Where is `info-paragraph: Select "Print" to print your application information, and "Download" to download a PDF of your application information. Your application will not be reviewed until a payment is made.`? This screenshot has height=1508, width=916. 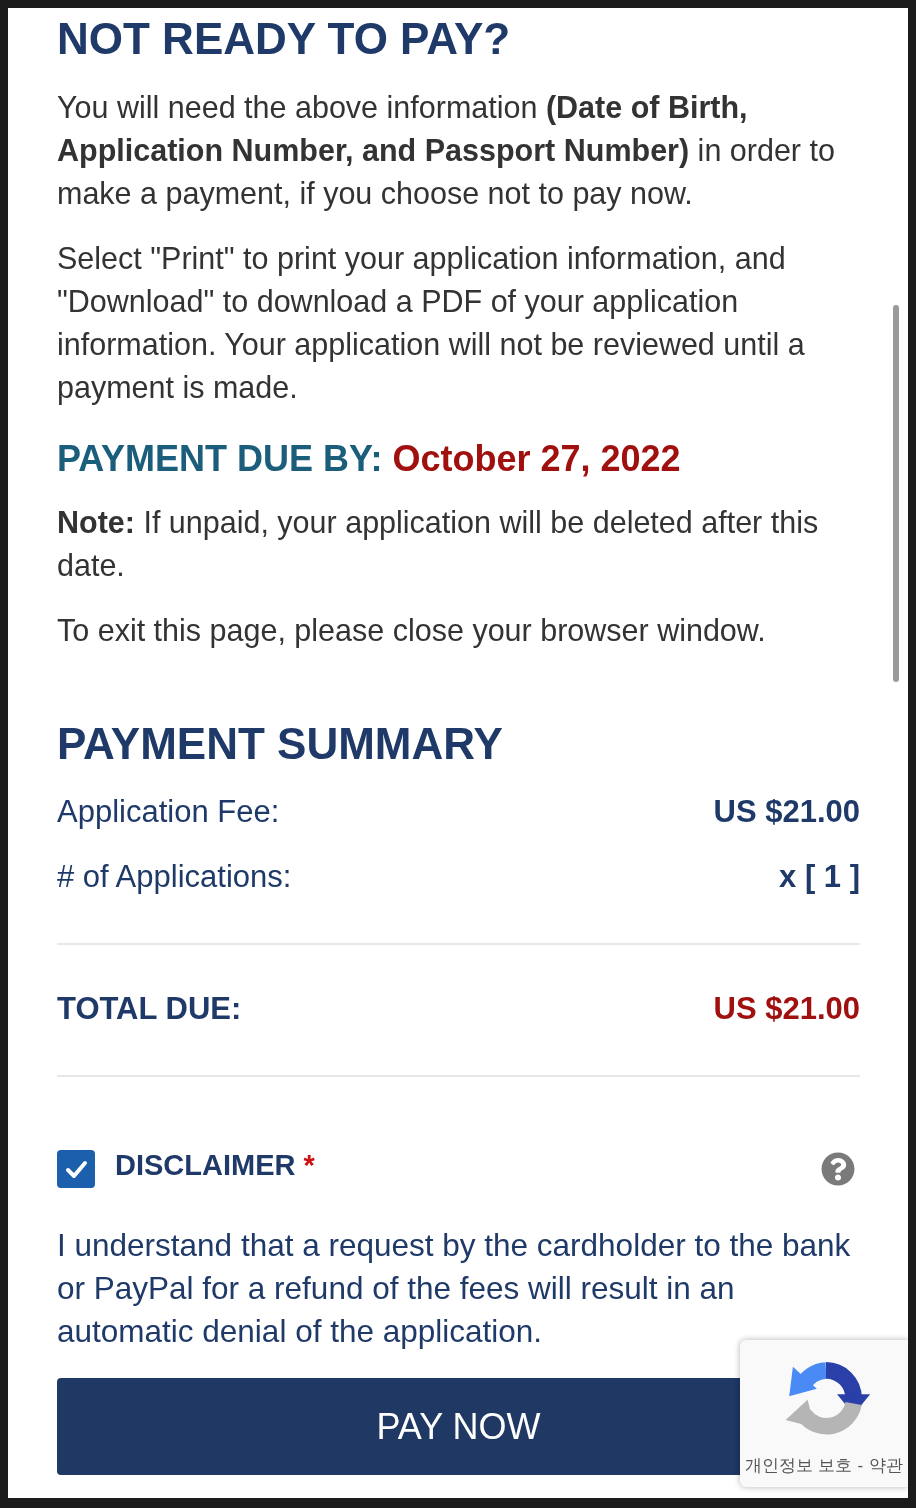 info-paragraph: Select "Print" to print your application information, and "Download" to download a PDF of your application information. Your application will not be reviewed until a payment is made. is located at coordinates (431, 323).